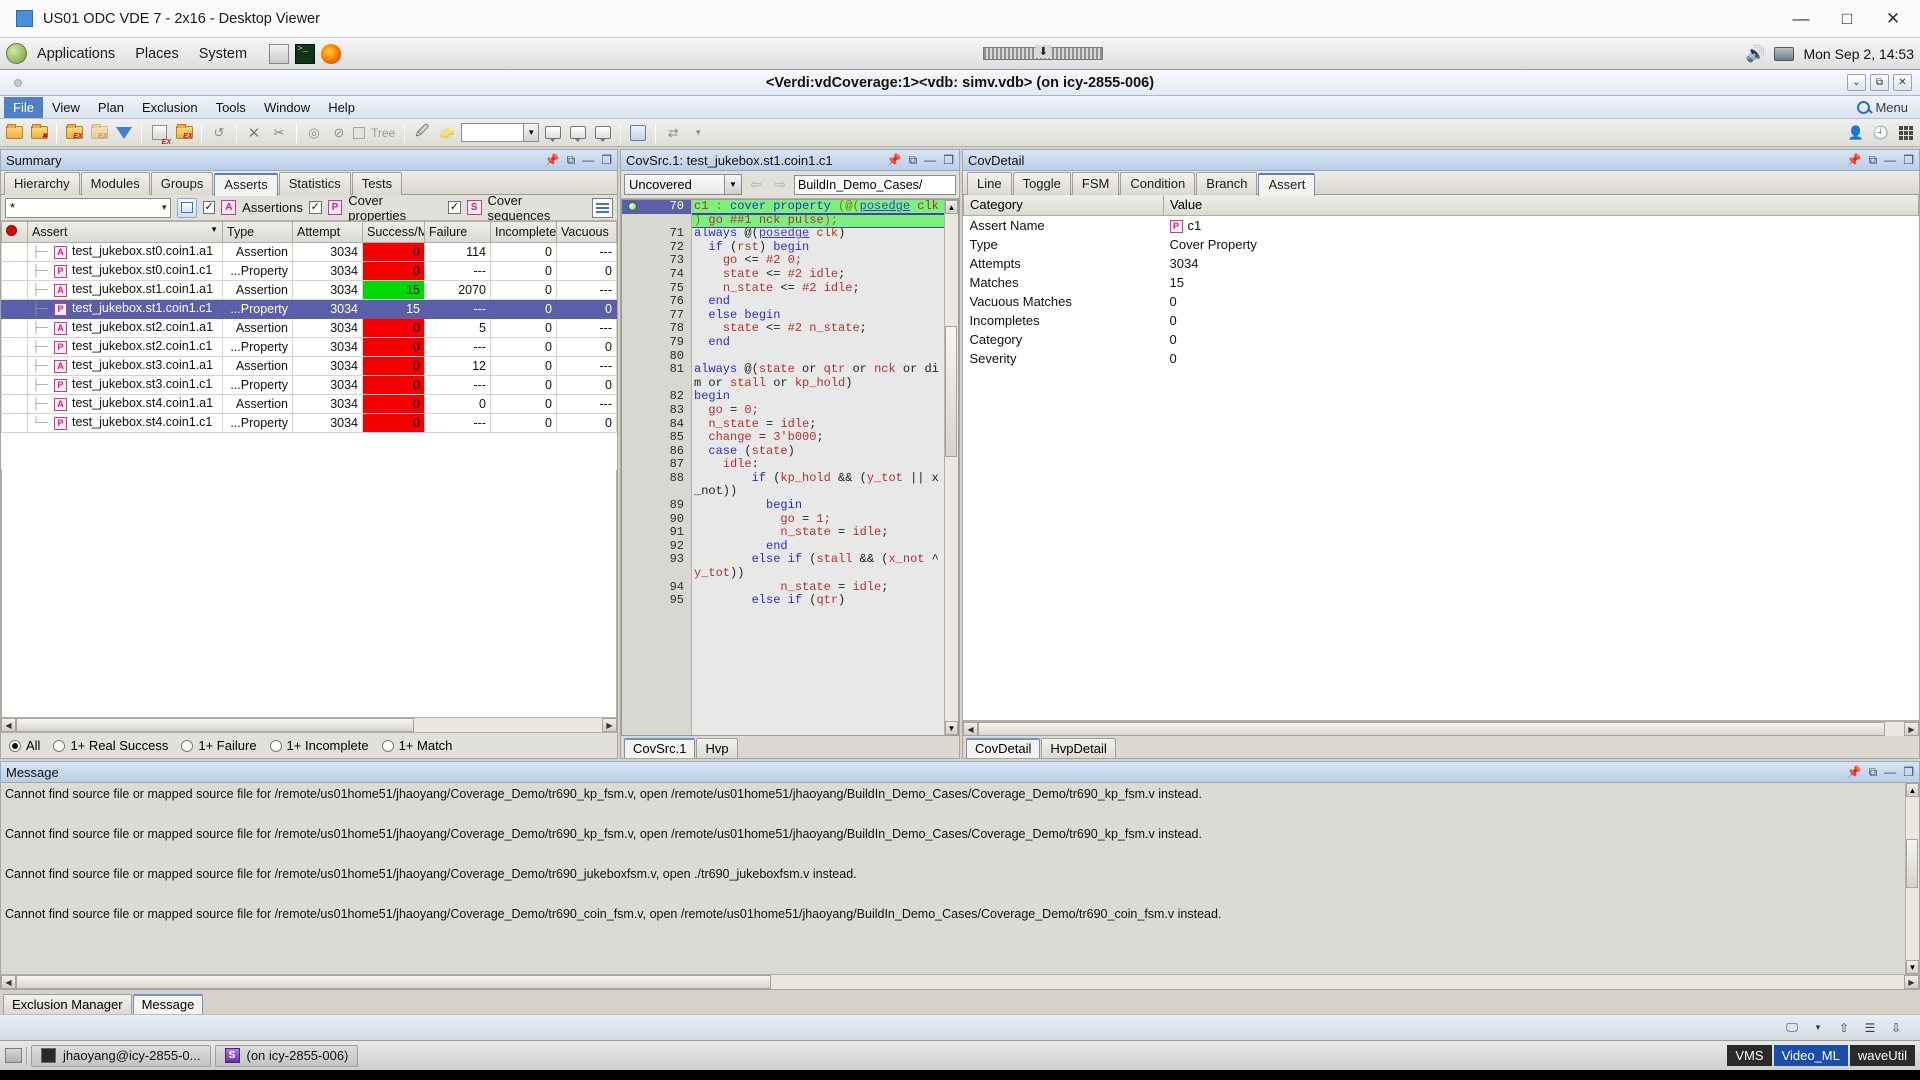  Describe the element at coordinates (125, 232) in the screenshot. I see `col-assert: Assert ▼` at that location.